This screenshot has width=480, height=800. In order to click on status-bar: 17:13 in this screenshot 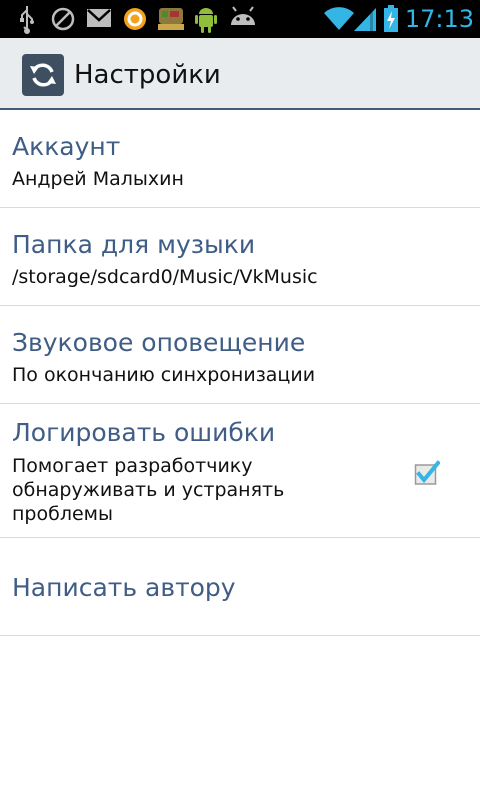, I will do `click(240, 19)`.